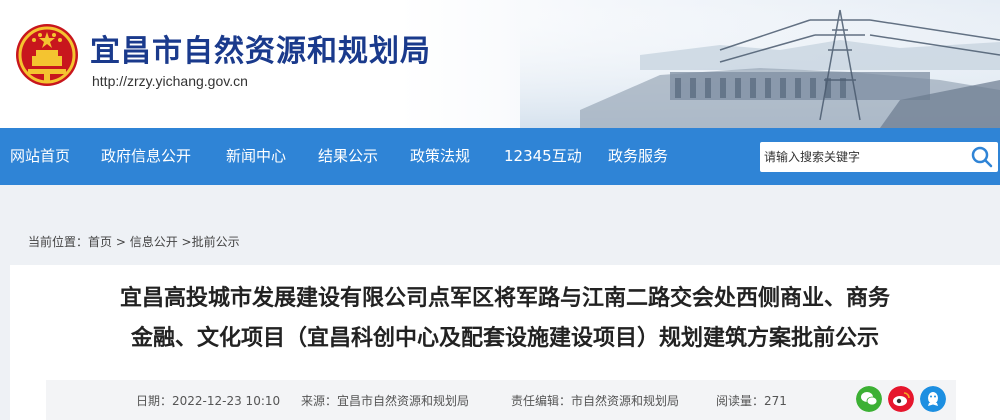  Describe the element at coordinates (100, 242) in the screenshot. I see `breadcrumb-home-link: 首页` at that location.